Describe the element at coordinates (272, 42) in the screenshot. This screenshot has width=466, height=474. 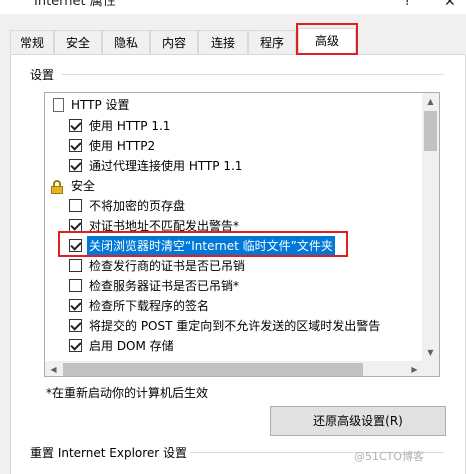
I see `tab-programs: 程序` at that location.